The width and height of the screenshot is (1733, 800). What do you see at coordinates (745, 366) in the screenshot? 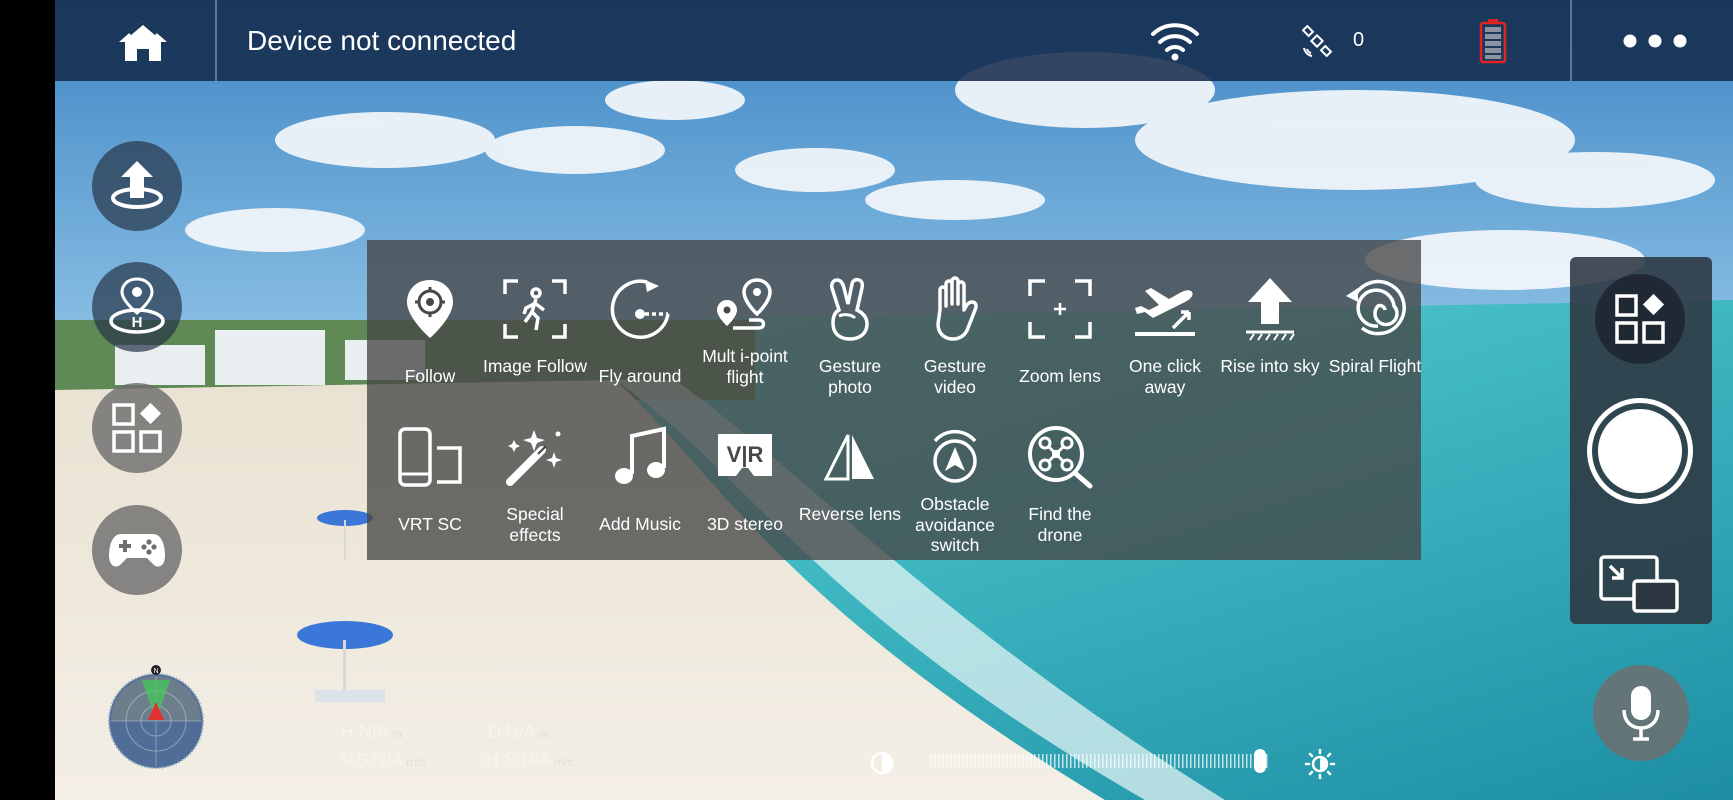
I see `function-label: Mult i-point flight` at bounding box center [745, 366].